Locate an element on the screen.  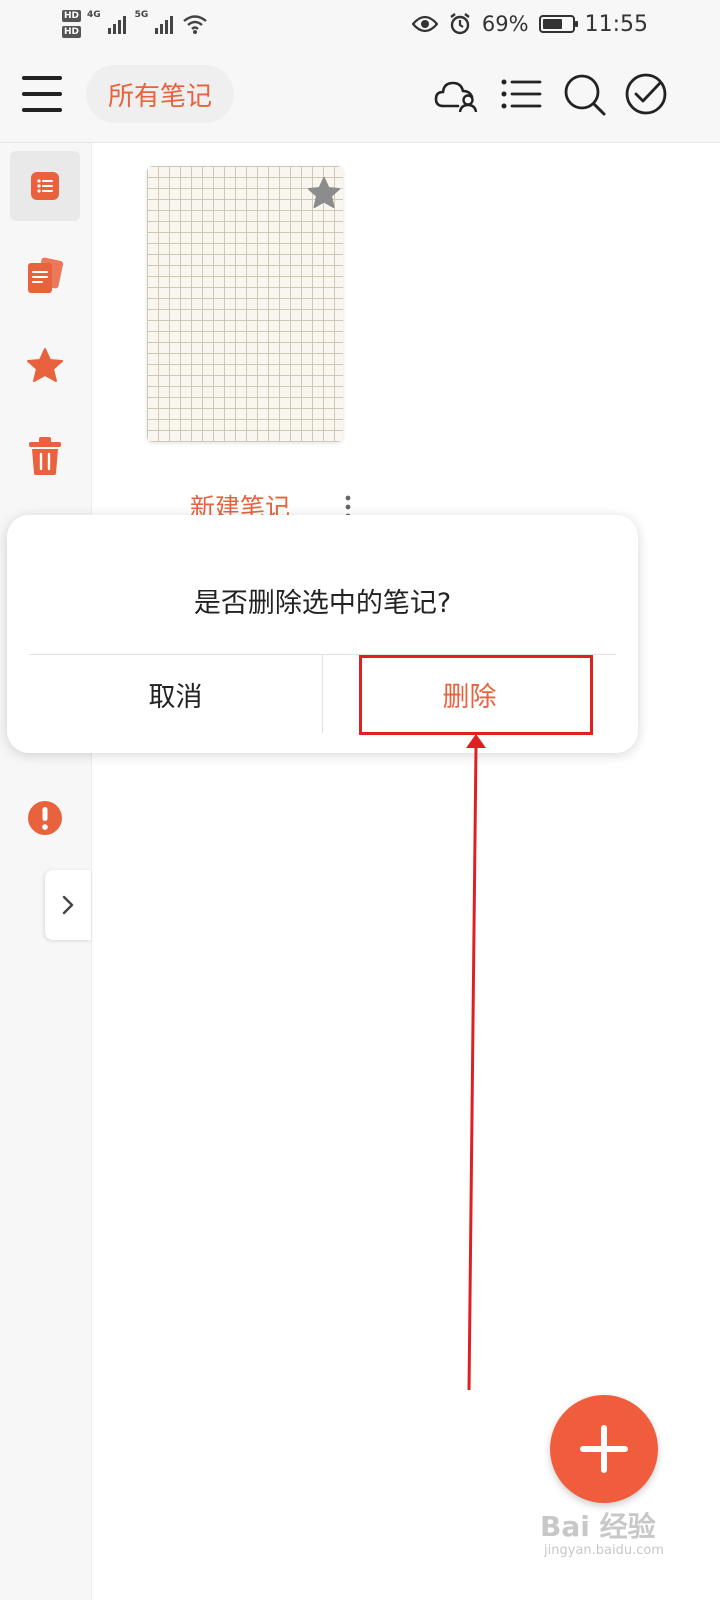
notebooks-icon is located at coordinates (46, 275).